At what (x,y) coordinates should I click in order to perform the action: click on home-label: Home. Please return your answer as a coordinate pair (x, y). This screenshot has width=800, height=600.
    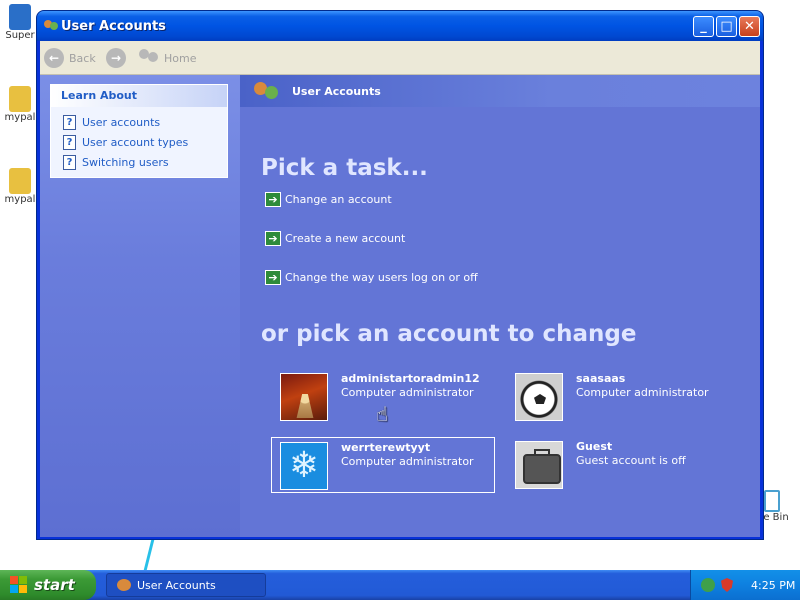
    Looking at the image, I should click on (180, 58).